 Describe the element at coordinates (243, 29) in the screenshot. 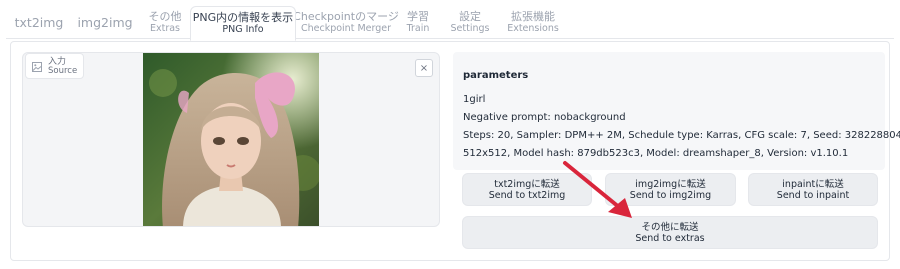

I see `tab-sublabel: PNG Info` at that location.